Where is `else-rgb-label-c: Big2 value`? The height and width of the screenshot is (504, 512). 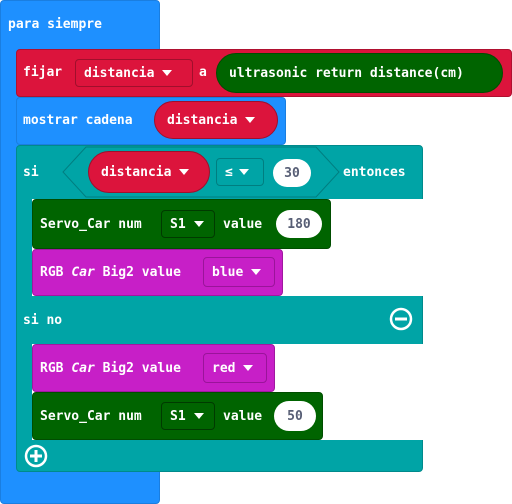 else-rgb-label-c: Big2 value is located at coordinates (141, 368).